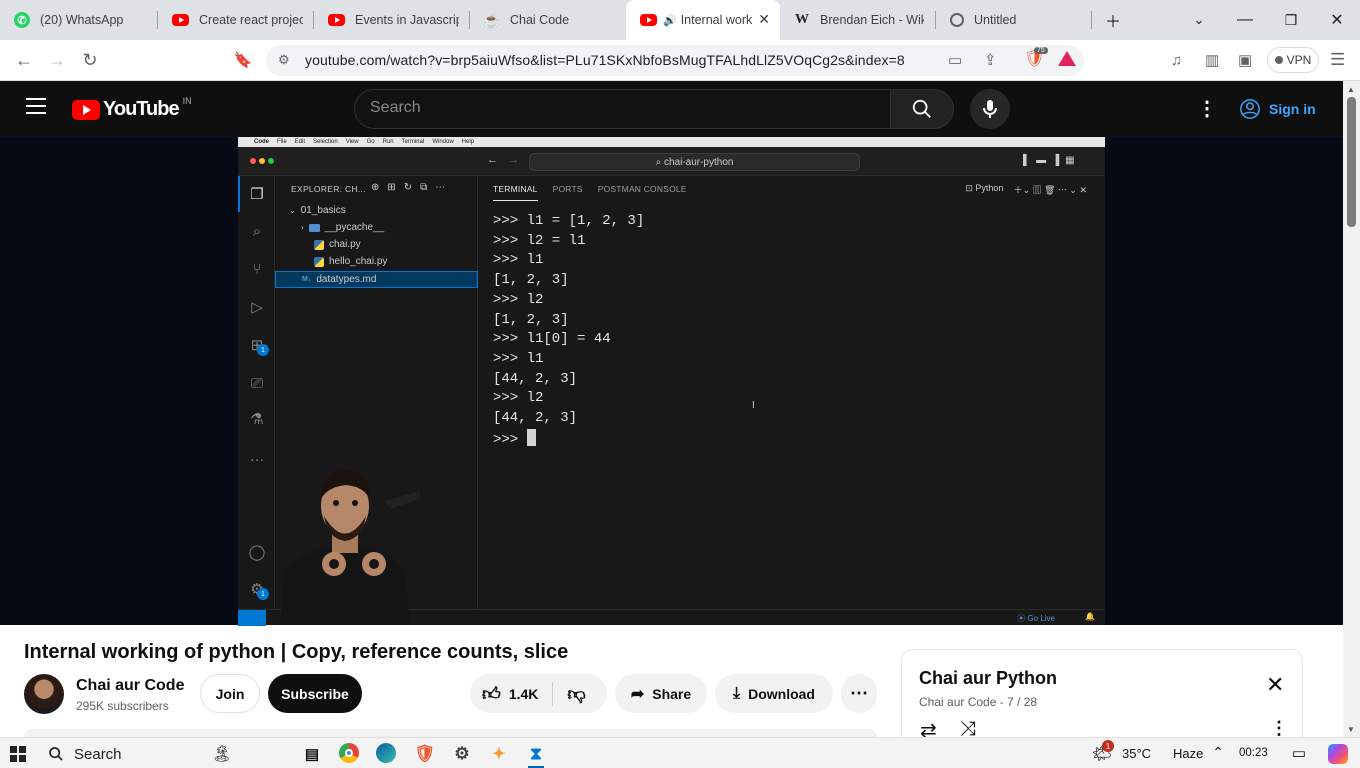 The width and height of the screenshot is (1360, 768). I want to click on restore-icon: ❐, so click(1291, 20).